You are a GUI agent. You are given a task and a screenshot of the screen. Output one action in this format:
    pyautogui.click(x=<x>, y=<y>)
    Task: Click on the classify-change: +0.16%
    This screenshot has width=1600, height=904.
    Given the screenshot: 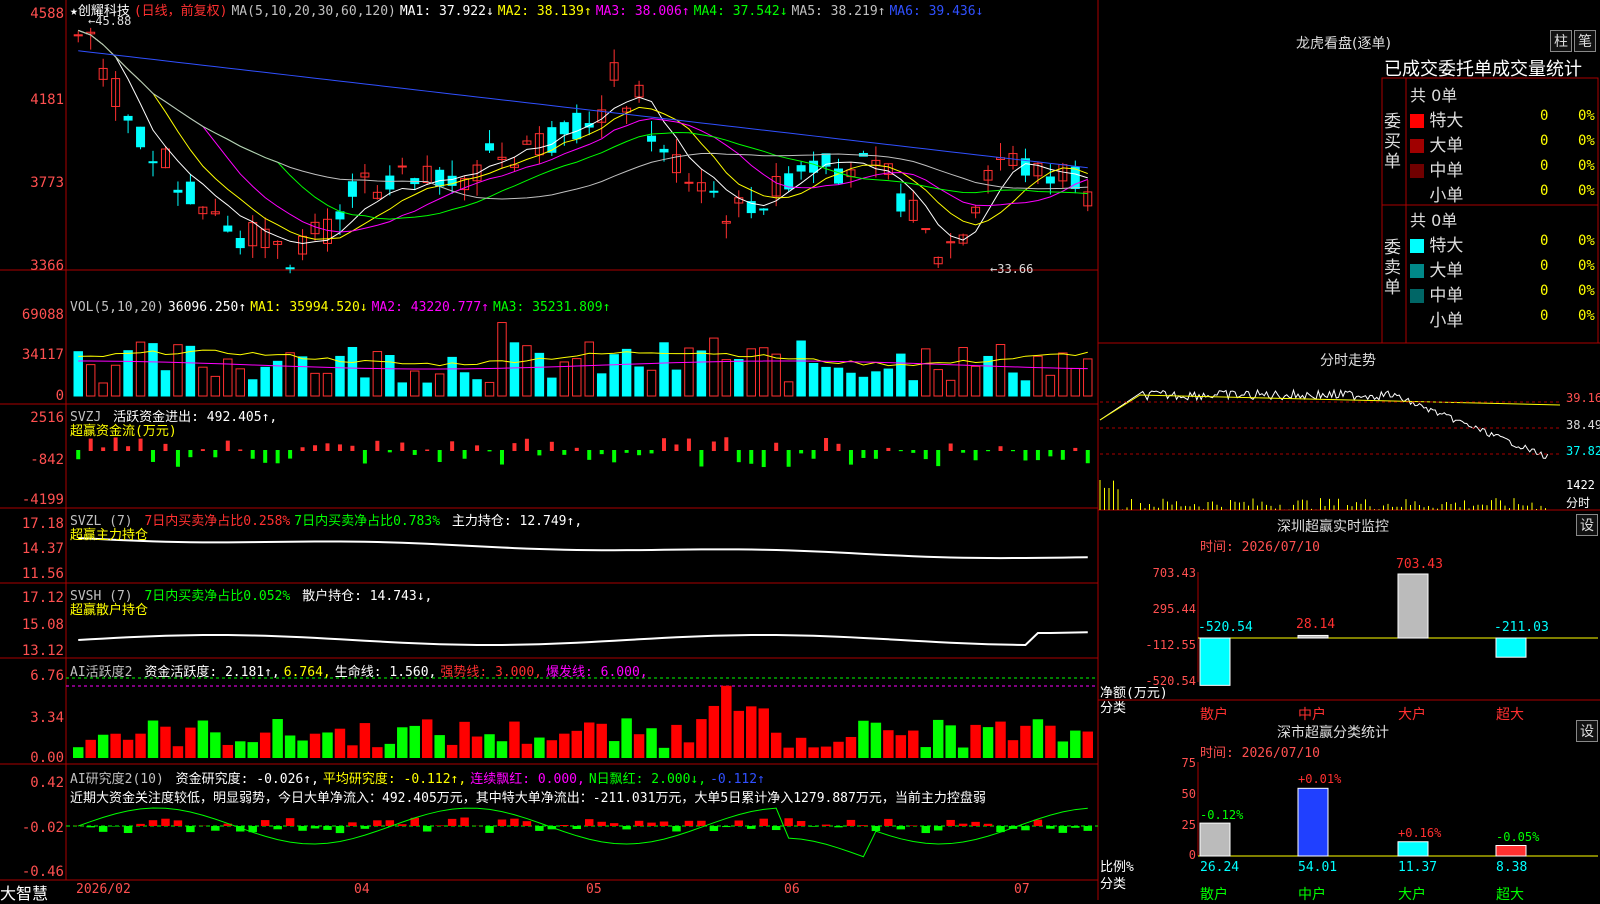 What is the action you would take?
    pyautogui.click(x=1419, y=833)
    